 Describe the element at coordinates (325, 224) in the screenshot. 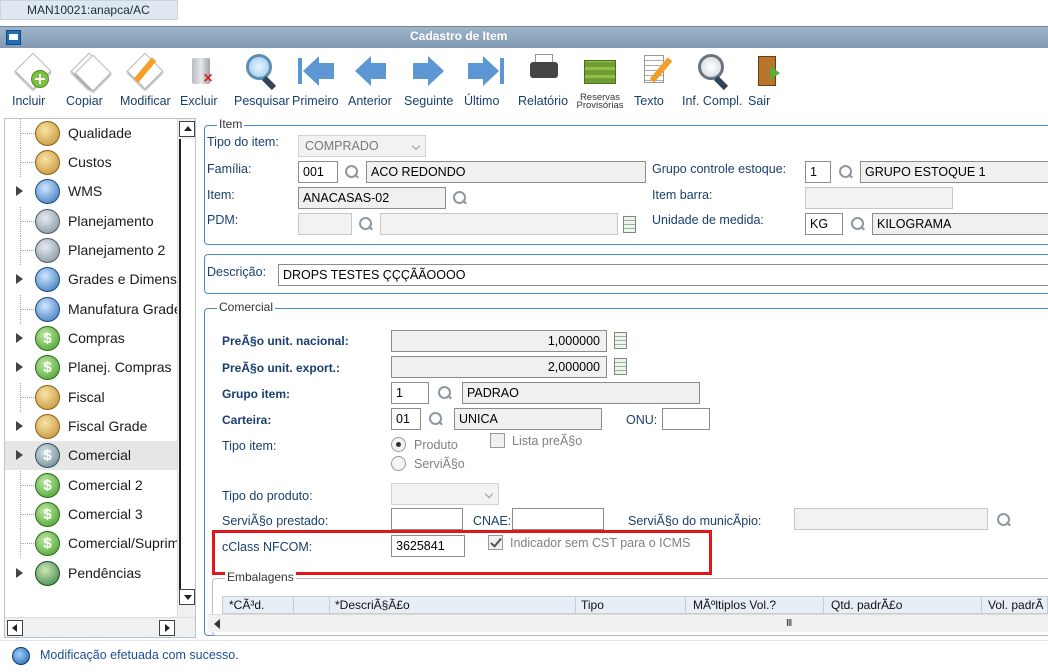

I see `pdm-code-field` at that location.